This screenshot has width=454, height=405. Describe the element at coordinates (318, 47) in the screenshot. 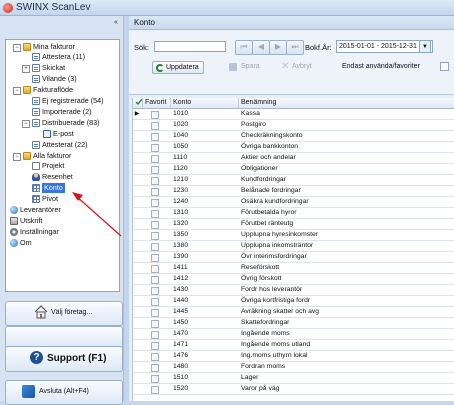

I see `bokfar-label: Bokf.År:` at that location.